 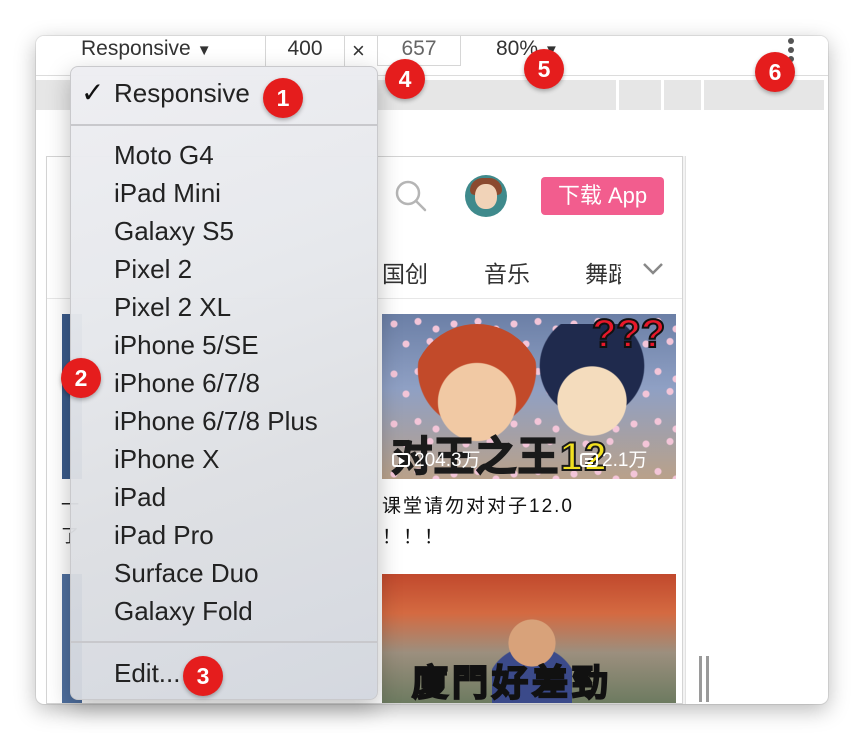 I want to click on search-icon, so click(x=411, y=196).